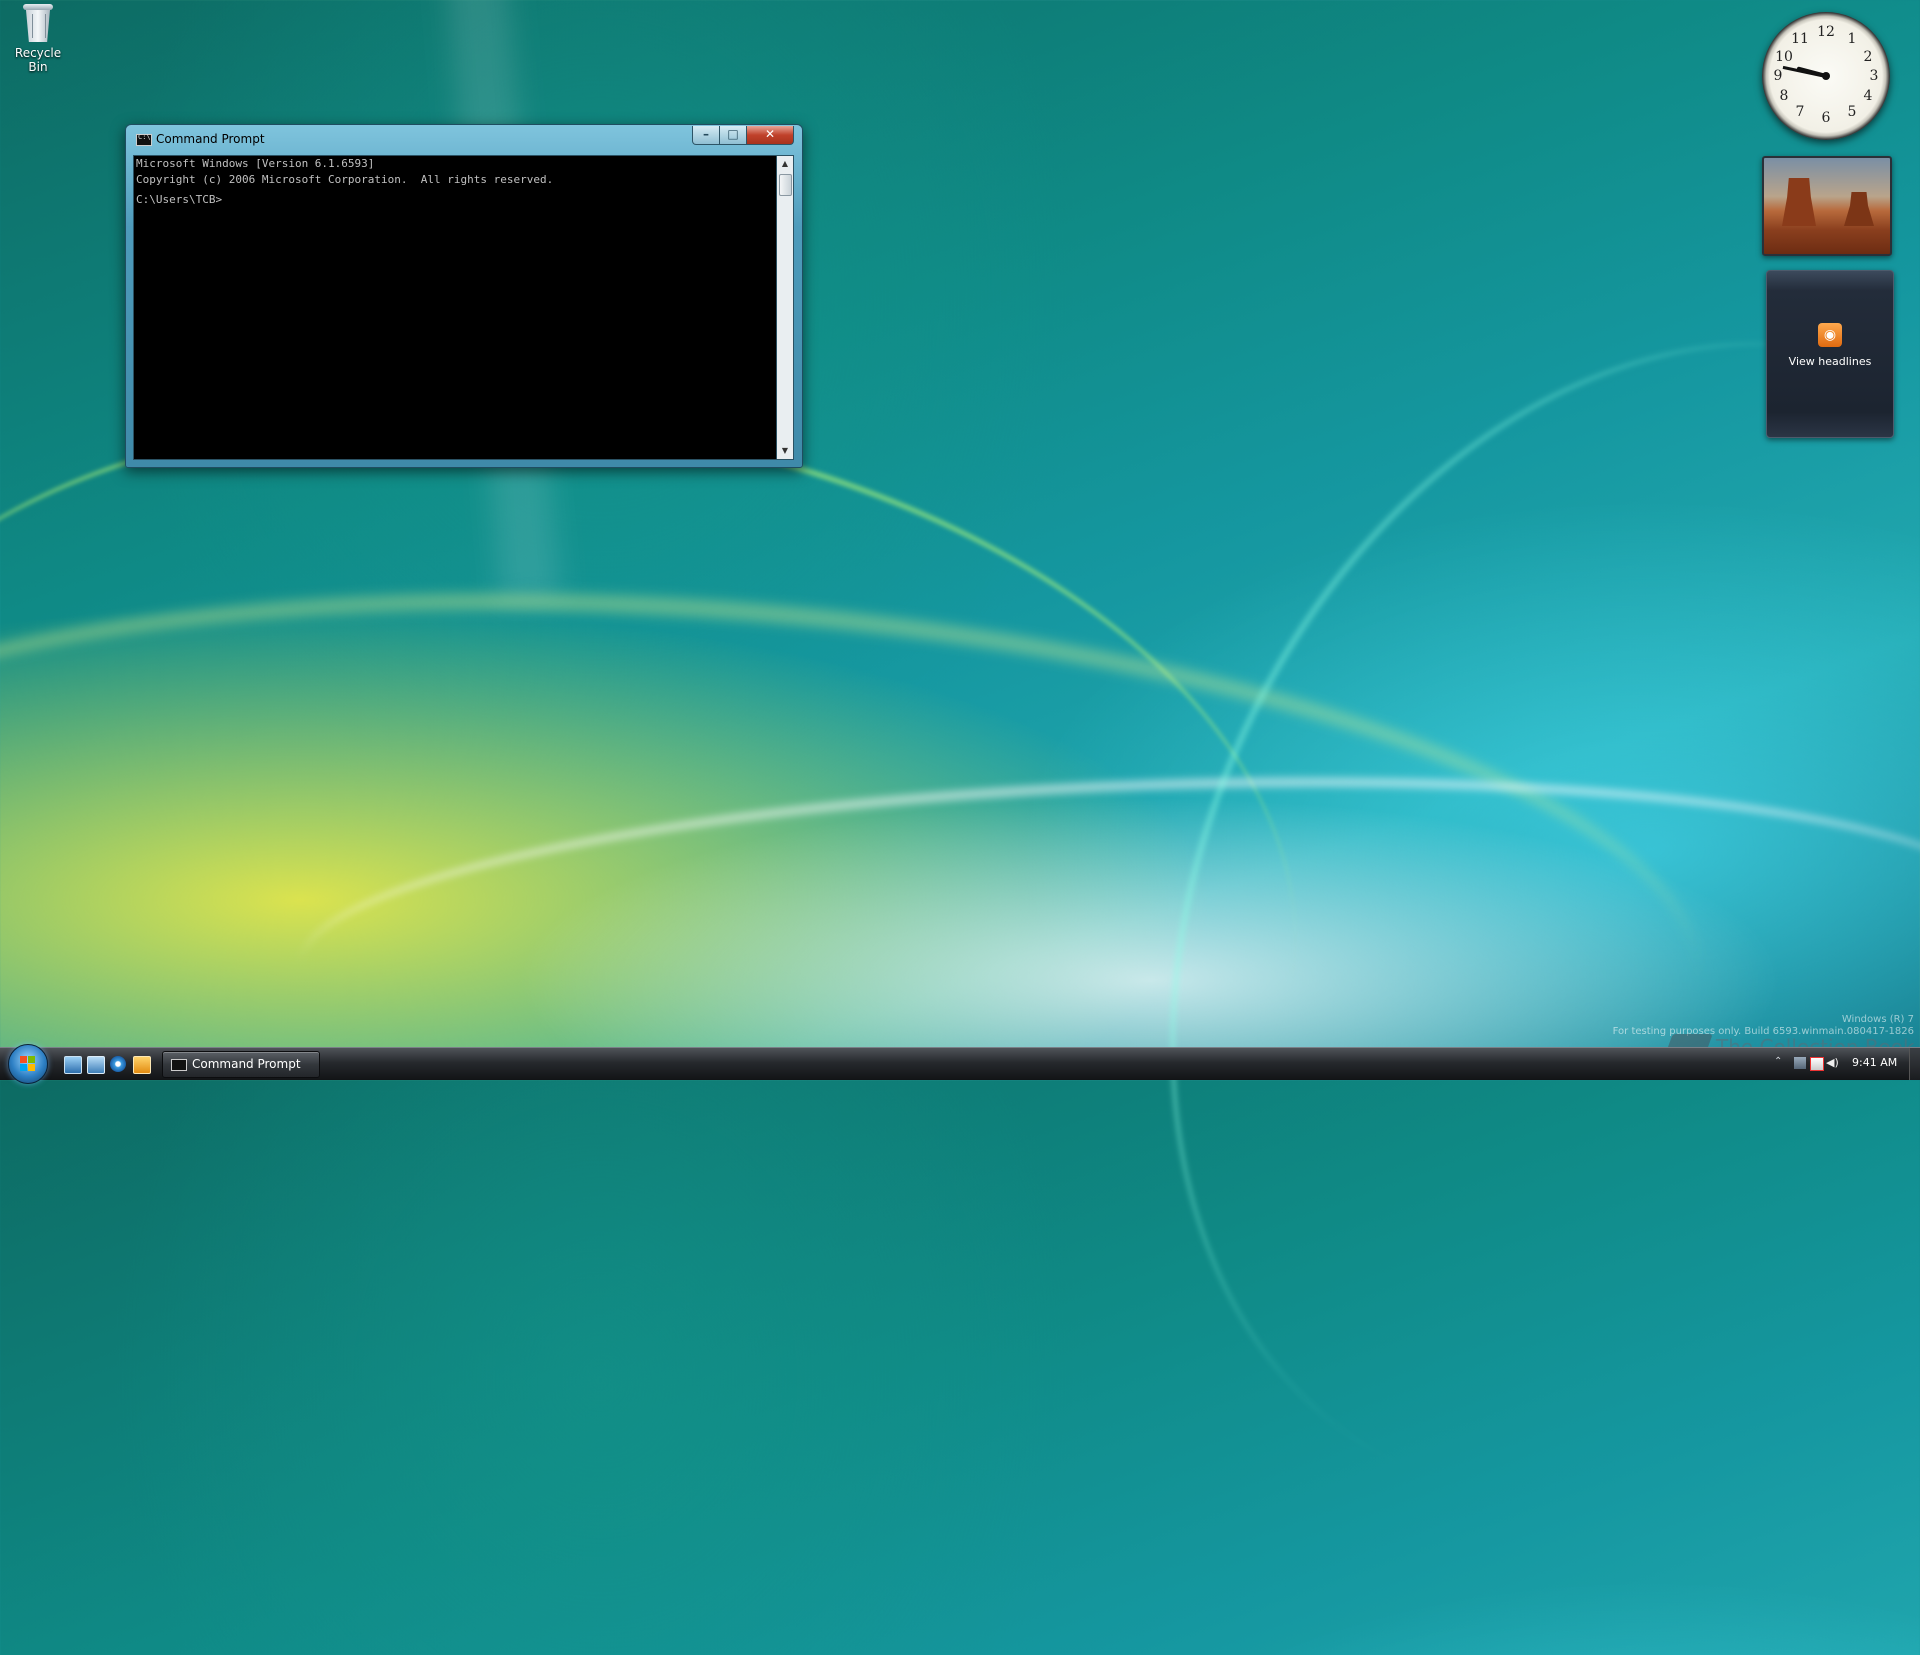  What do you see at coordinates (1852, 112) in the screenshot?
I see `clock-number: 5` at bounding box center [1852, 112].